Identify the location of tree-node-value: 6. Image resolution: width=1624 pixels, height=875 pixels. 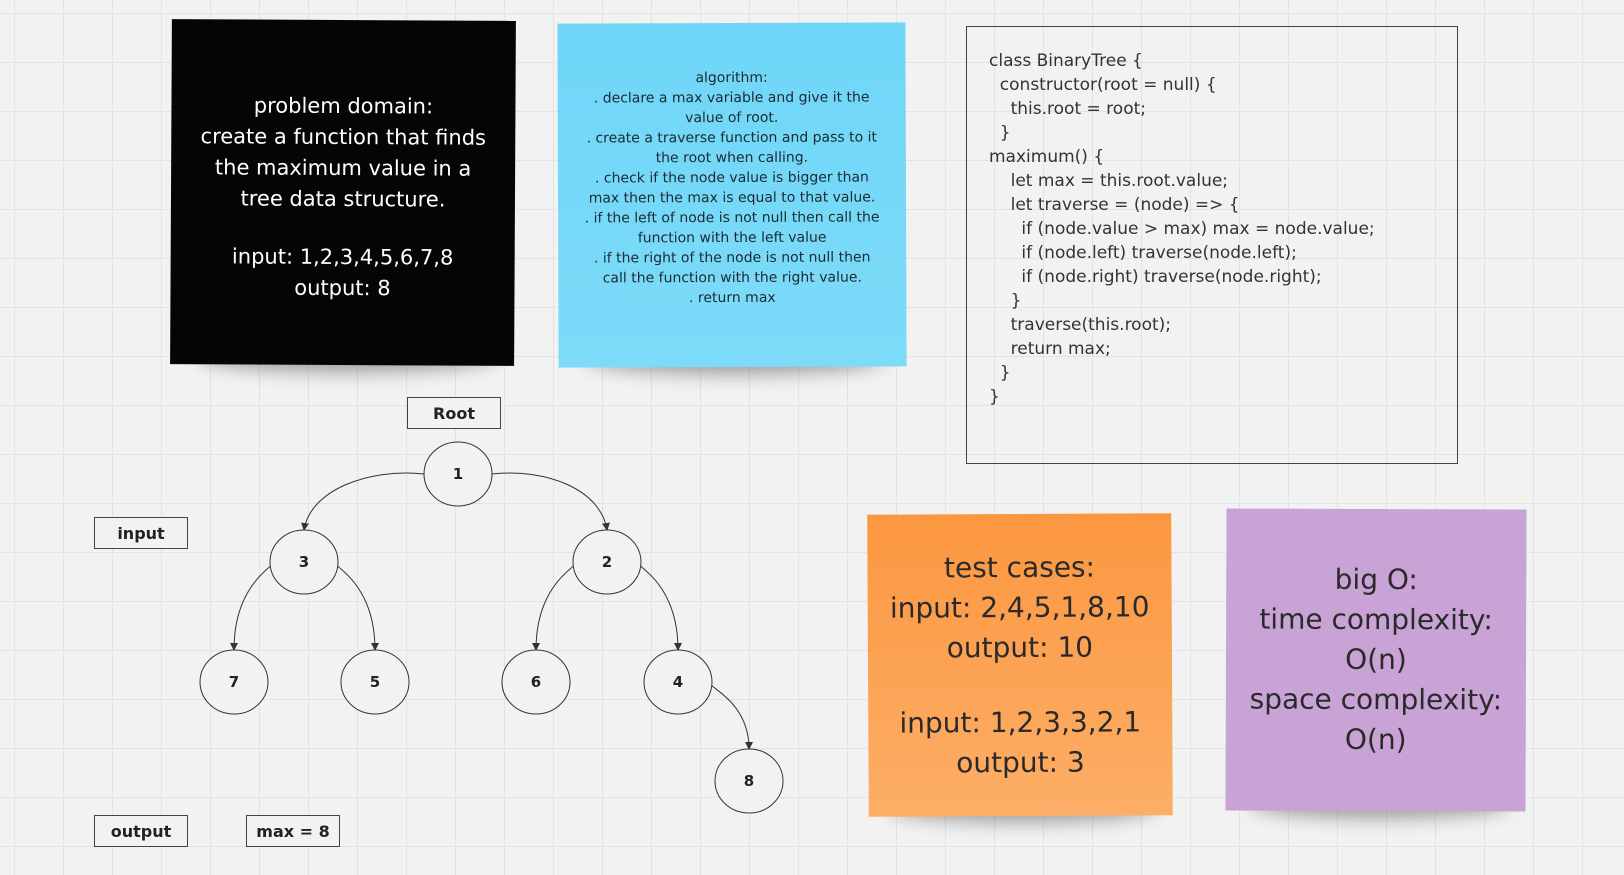
(536, 682).